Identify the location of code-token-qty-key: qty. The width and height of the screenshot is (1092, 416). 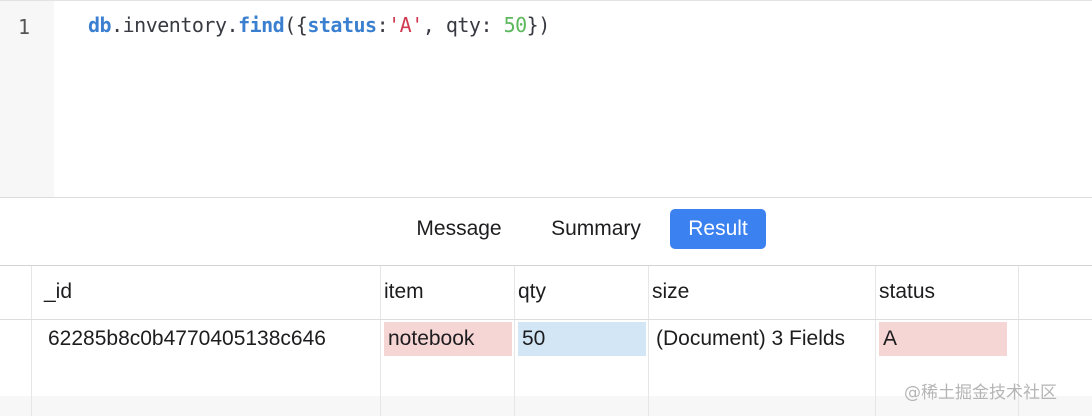
(463, 25).